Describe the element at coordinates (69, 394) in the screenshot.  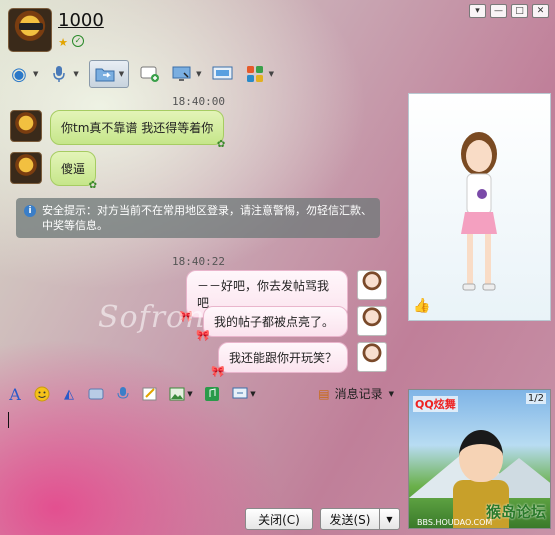
I see `shake-icon: ◭` at that location.